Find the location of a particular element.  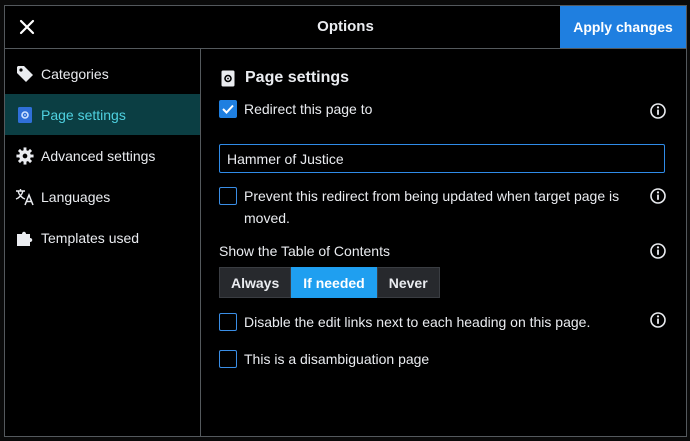

sidebar-item-templates-used: Templates used is located at coordinates (102, 237).